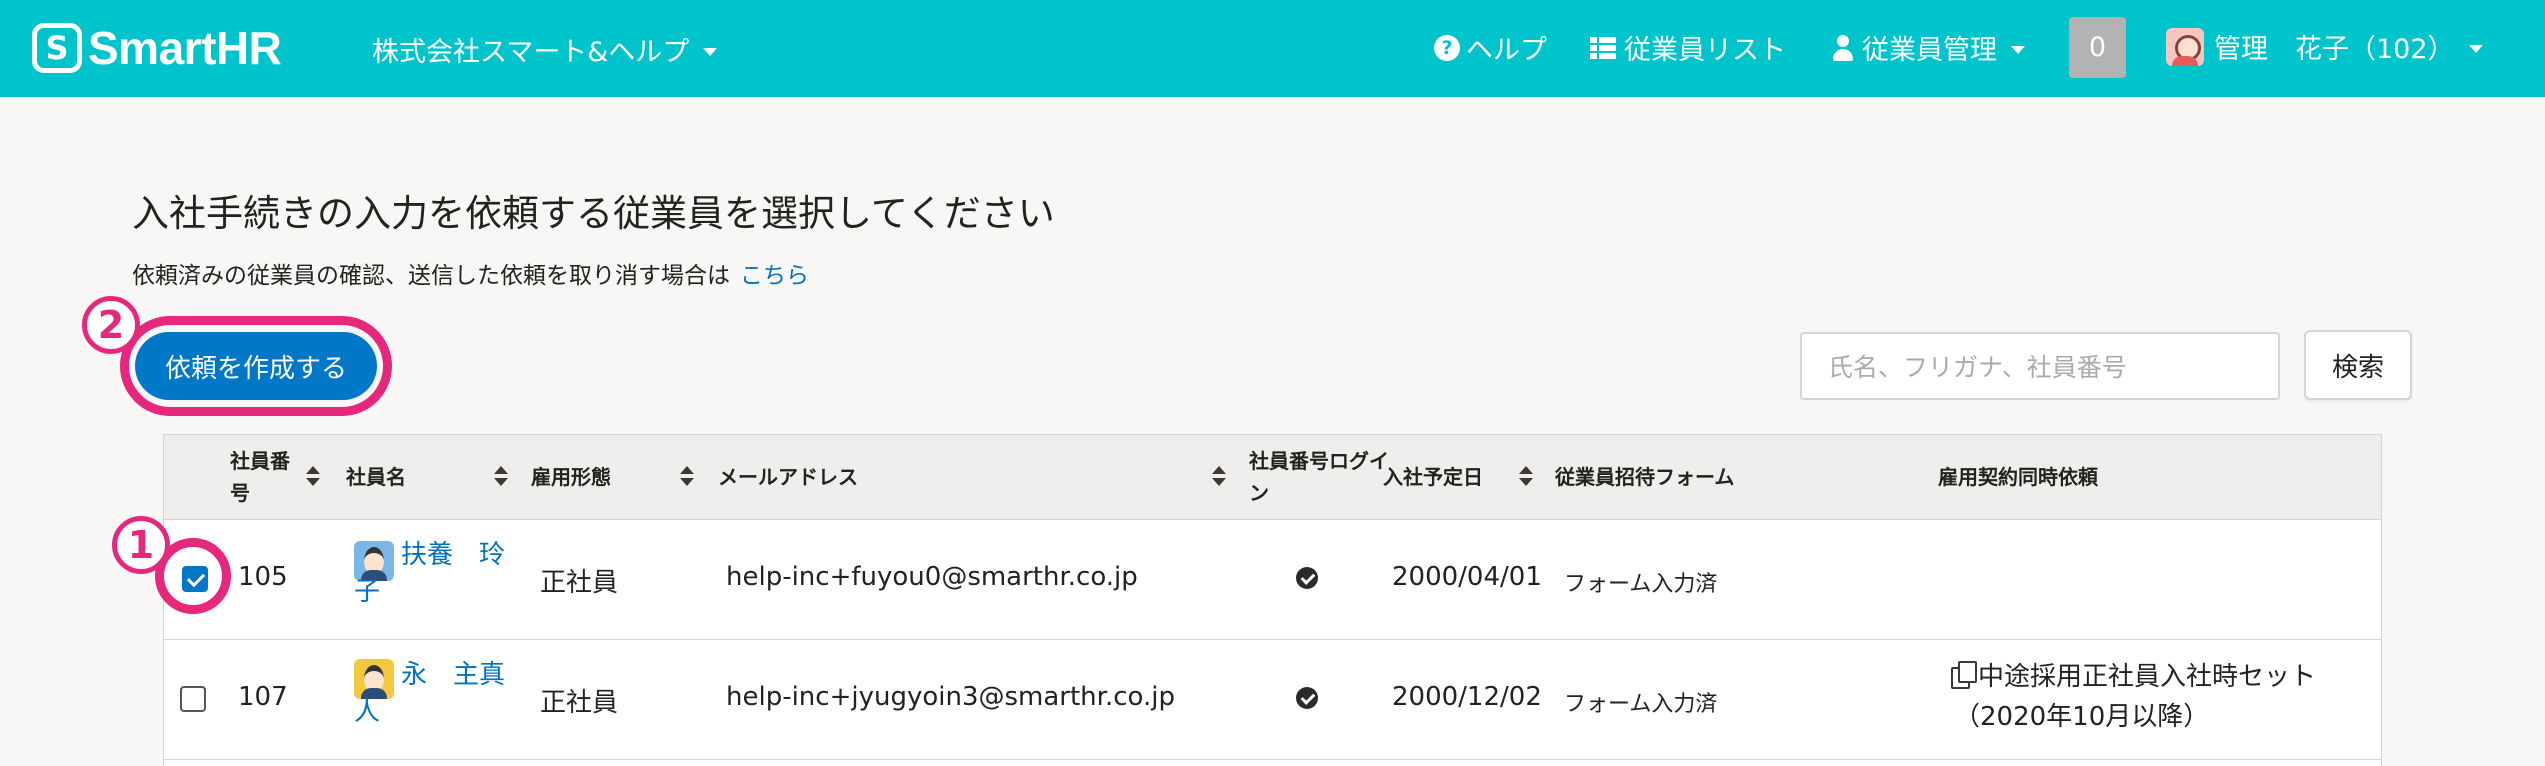 The image size is (2545, 766). What do you see at coordinates (434, 694) in the screenshot?
I see `employee-name-link: 永 主真人` at bounding box center [434, 694].